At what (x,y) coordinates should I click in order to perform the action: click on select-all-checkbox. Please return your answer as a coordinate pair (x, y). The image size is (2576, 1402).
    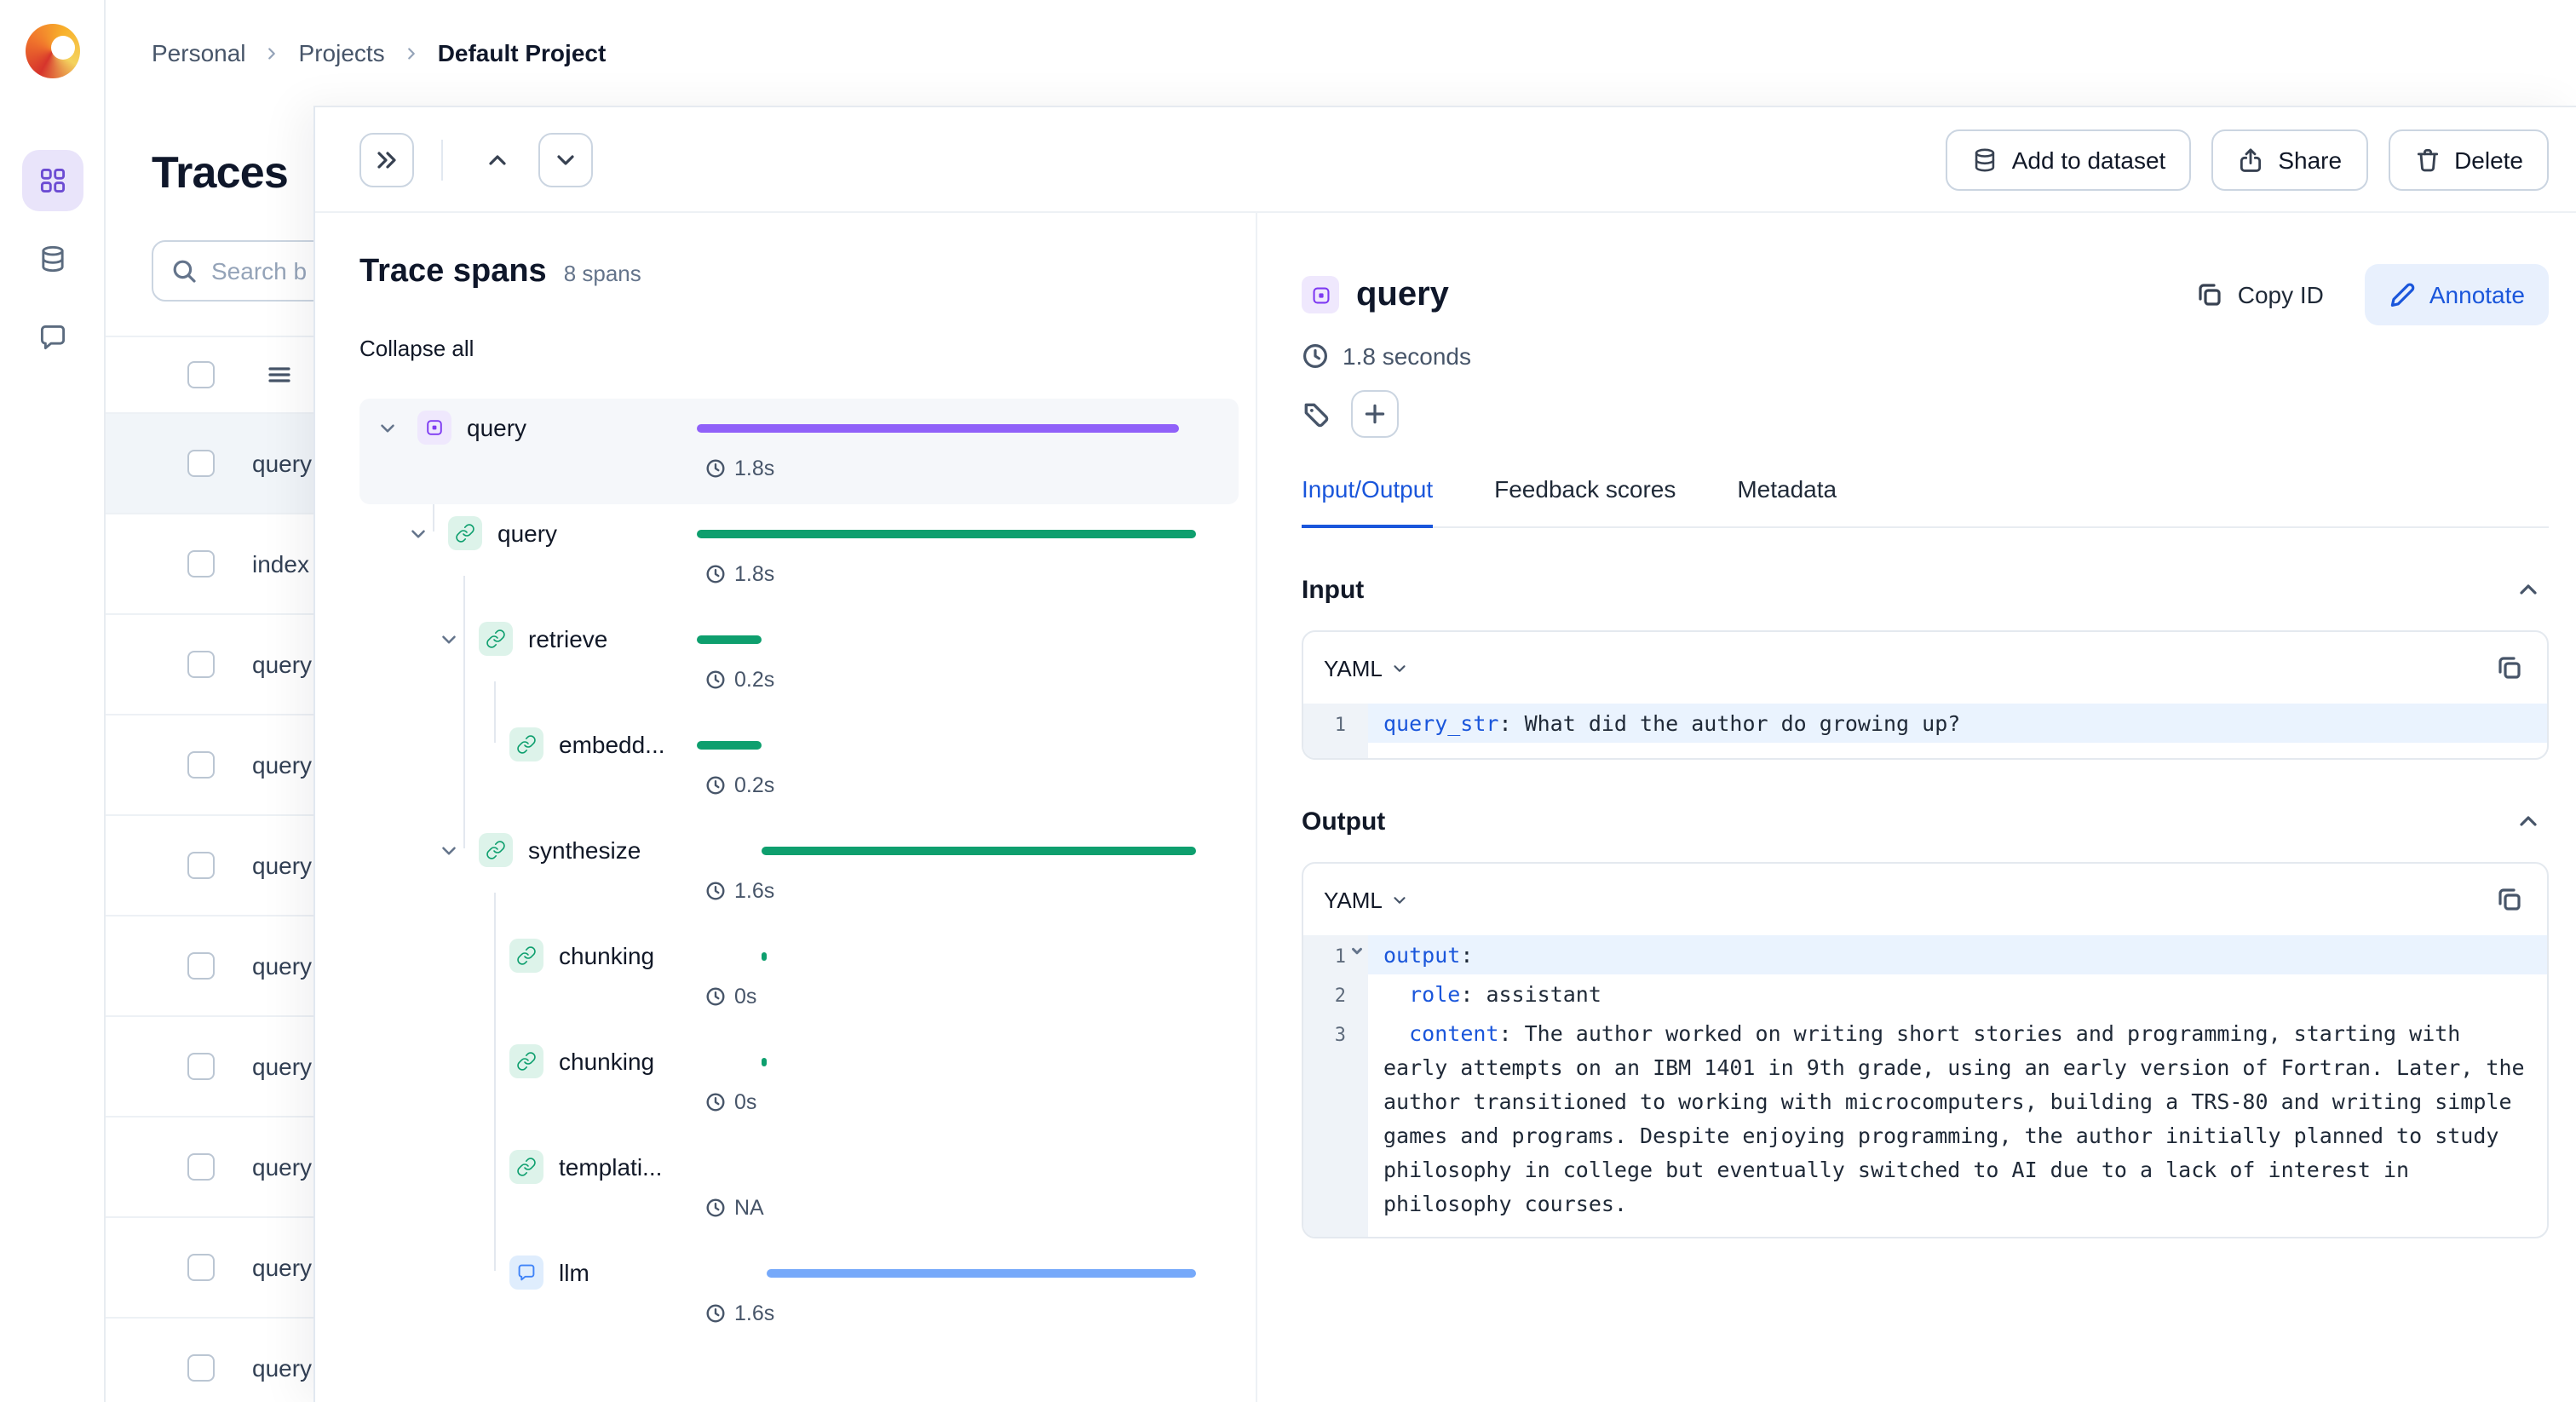
    Looking at the image, I should click on (201, 374).